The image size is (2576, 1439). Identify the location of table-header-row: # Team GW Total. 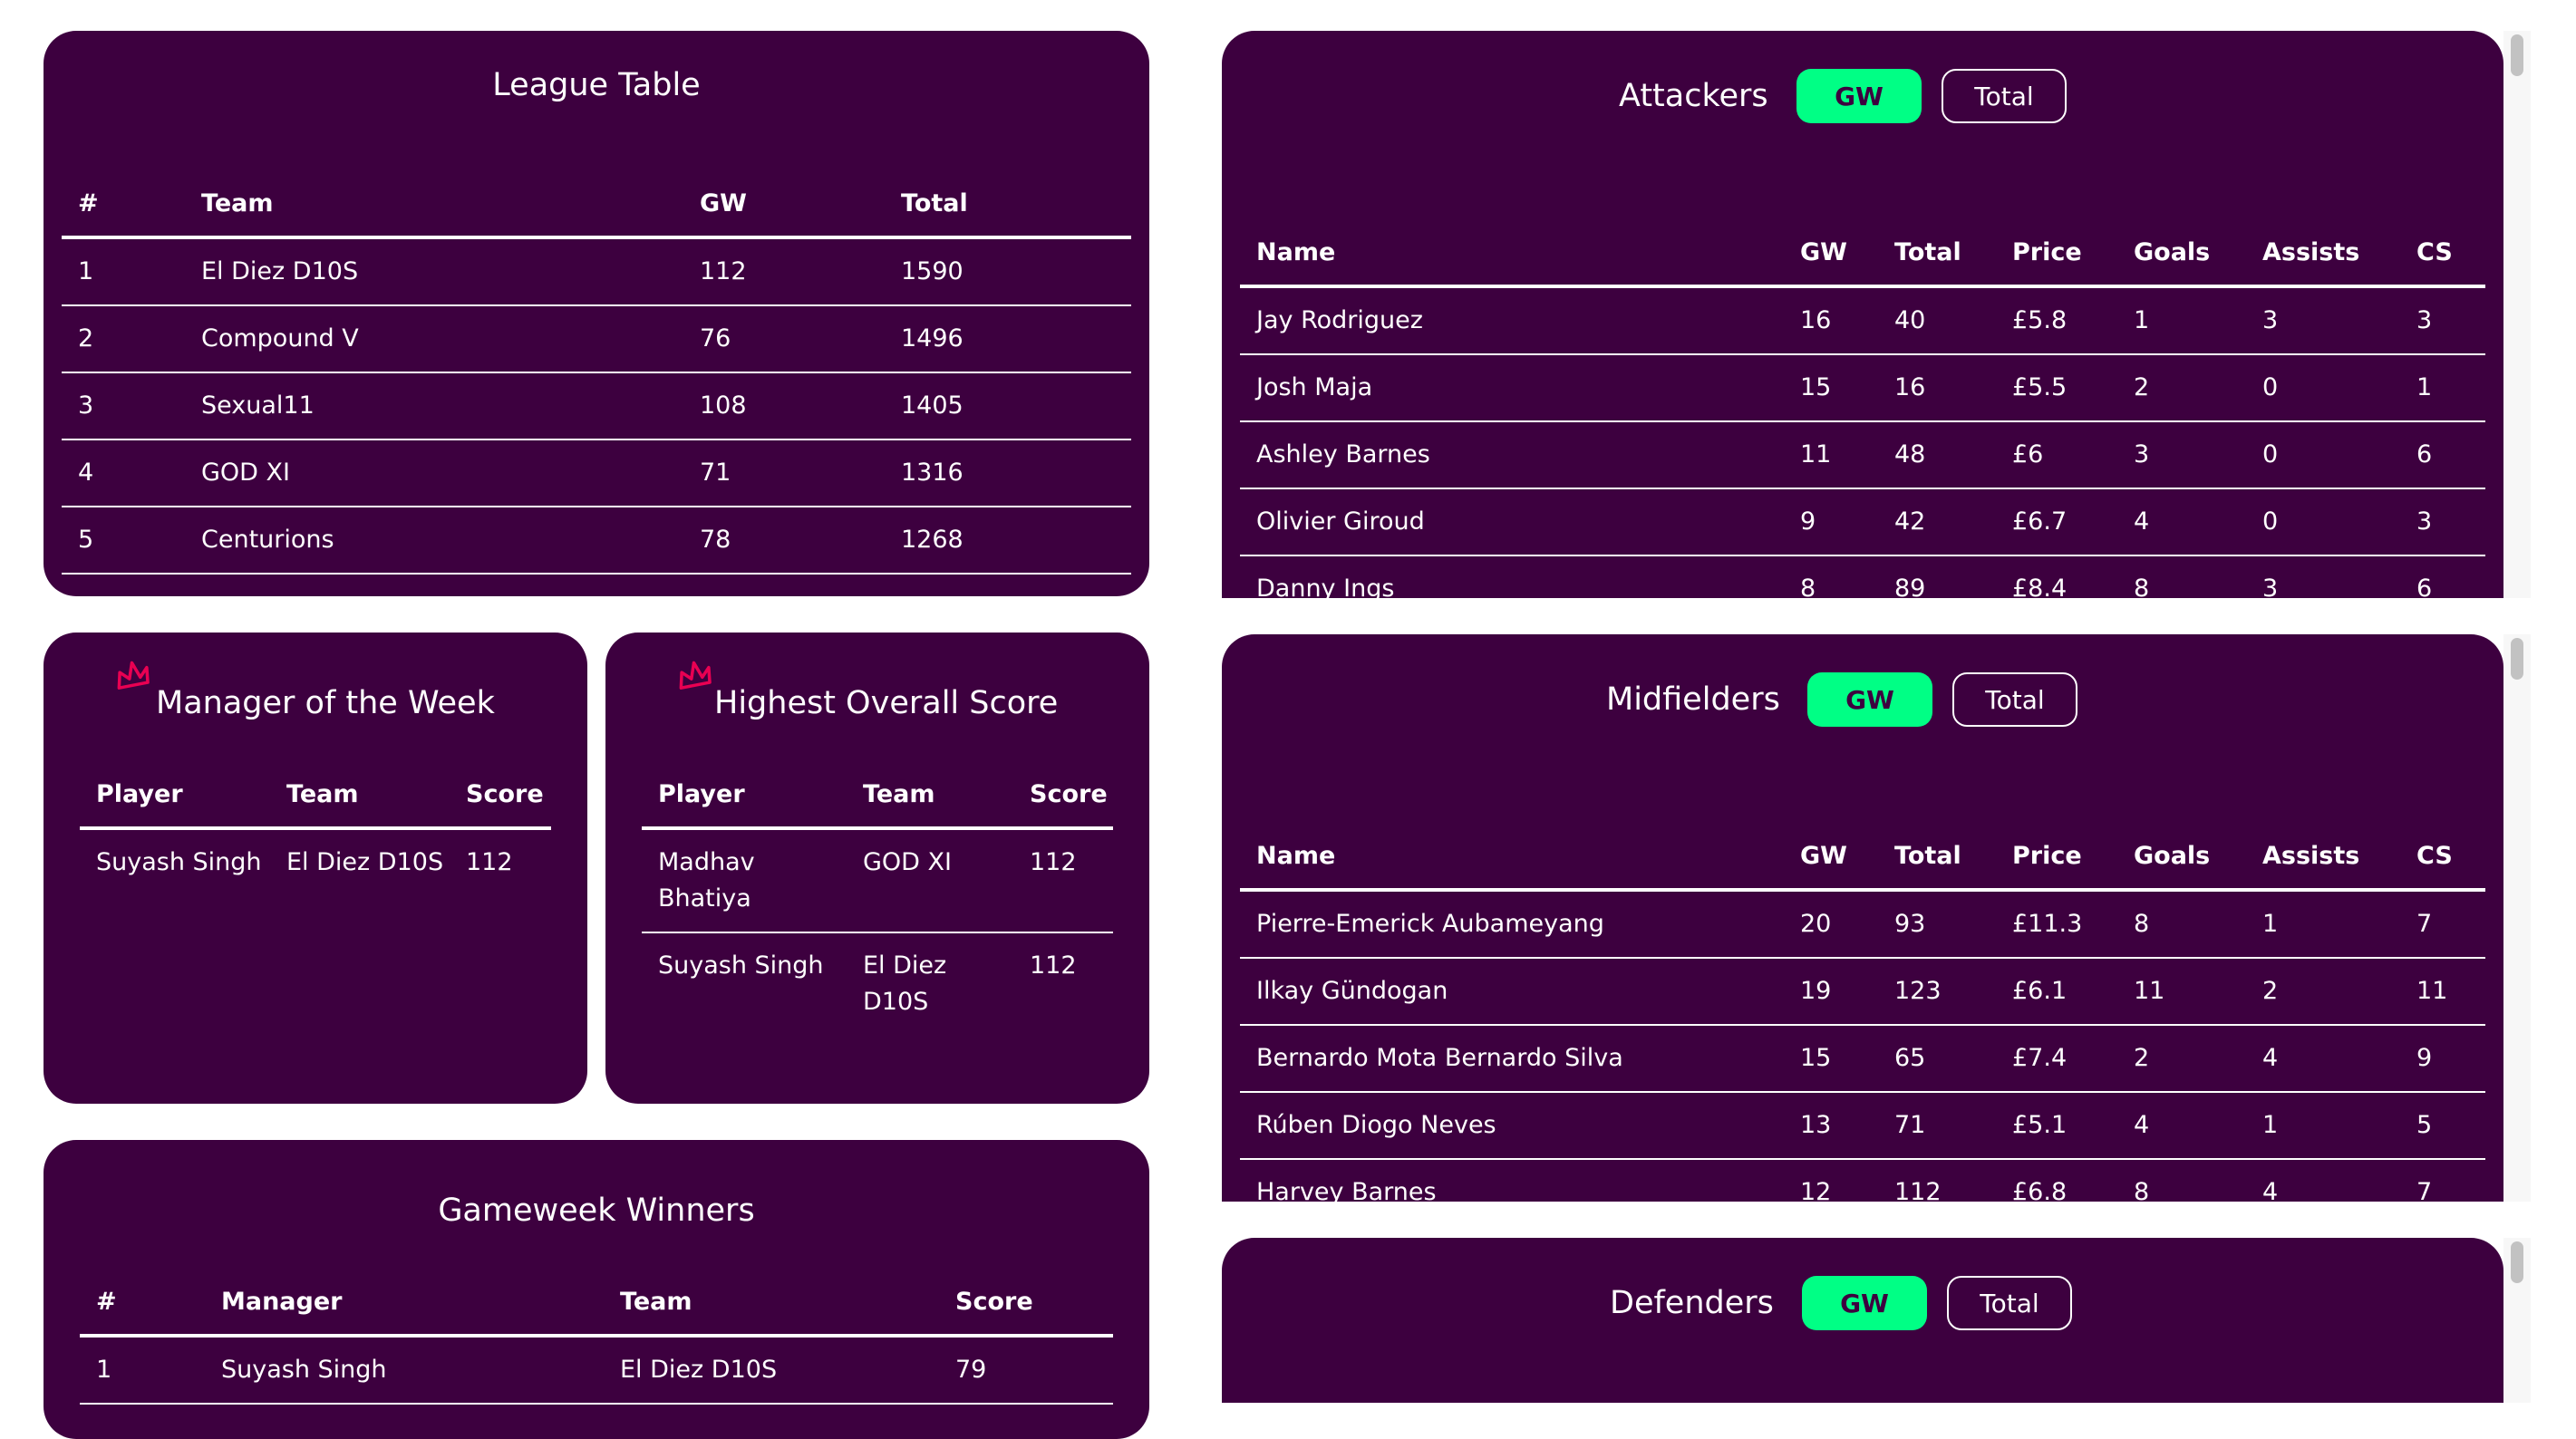
(596, 204).